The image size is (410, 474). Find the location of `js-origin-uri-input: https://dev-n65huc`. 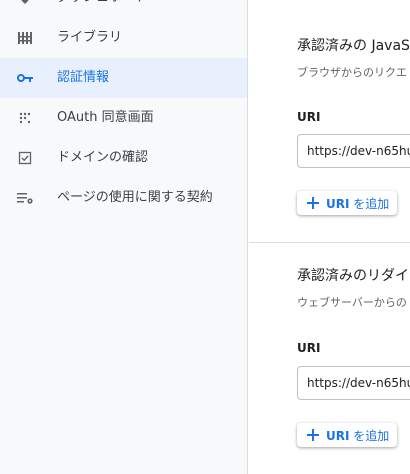

js-origin-uri-input: https://dev-n65huc is located at coordinates (353, 151).